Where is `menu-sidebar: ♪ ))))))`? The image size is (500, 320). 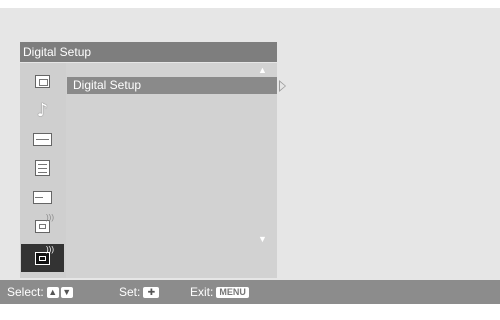
menu-sidebar: ♪ )))))) is located at coordinates (43, 170).